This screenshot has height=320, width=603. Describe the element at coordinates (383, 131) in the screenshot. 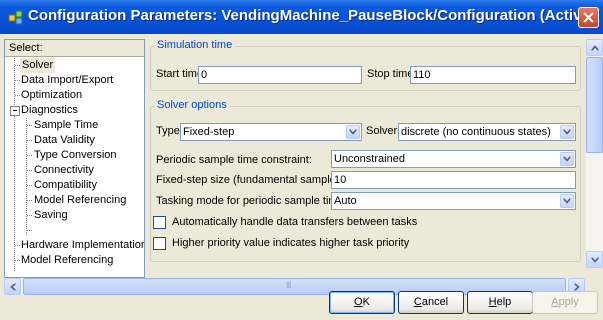

I see `solver-label: Solver:` at that location.